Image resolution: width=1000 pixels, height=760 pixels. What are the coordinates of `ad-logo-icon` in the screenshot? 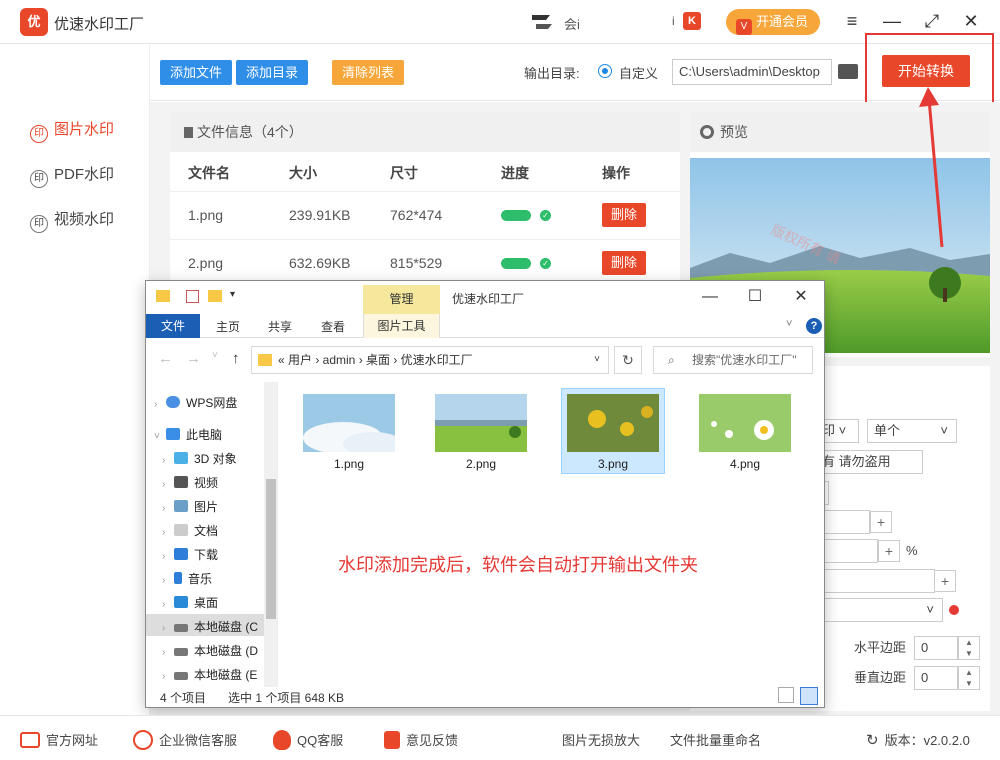 It's located at (541, 22).